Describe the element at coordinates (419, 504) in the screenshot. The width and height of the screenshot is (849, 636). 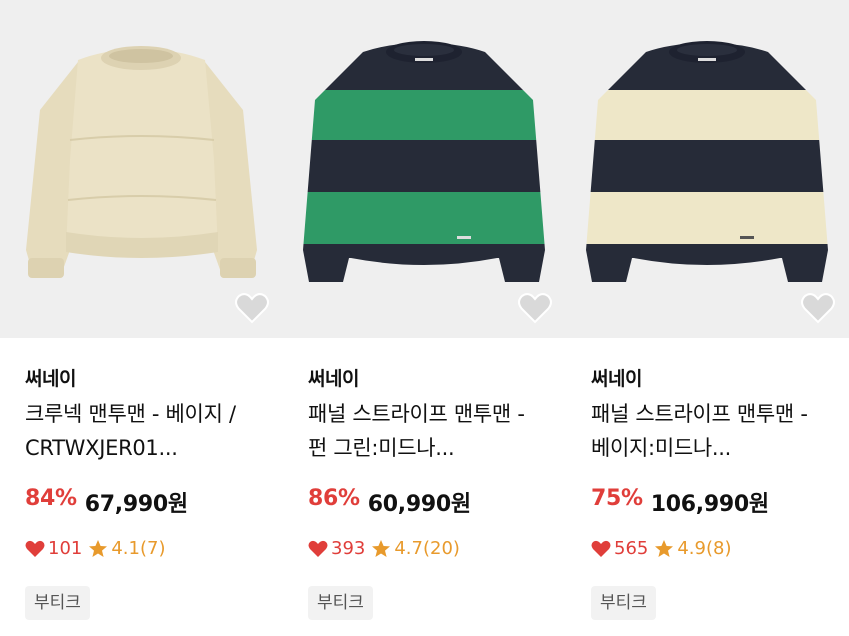
I see `sale-price: 60,990원` at that location.